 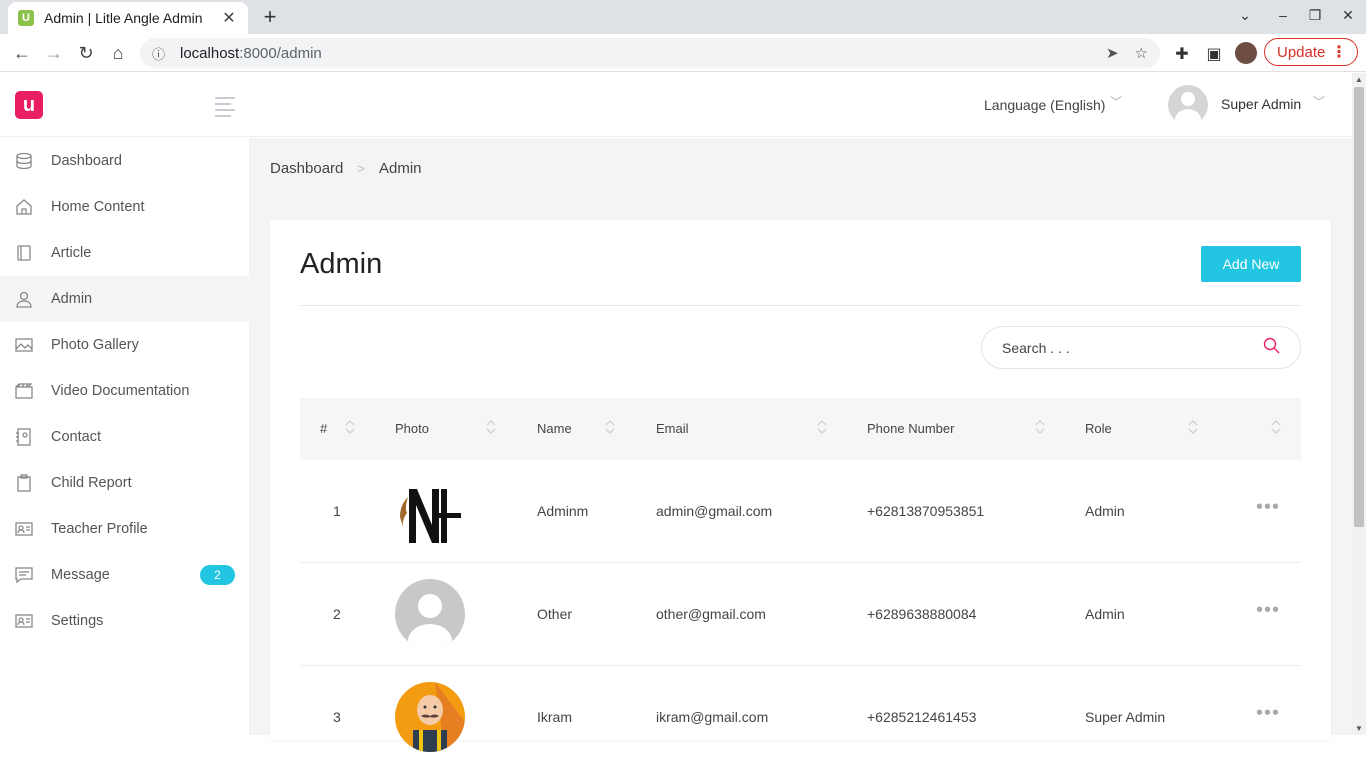 What do you see at coordinates (1246, 53) in the screenshot?
I see `profile-avatar` at bounding box center [1246, 53].